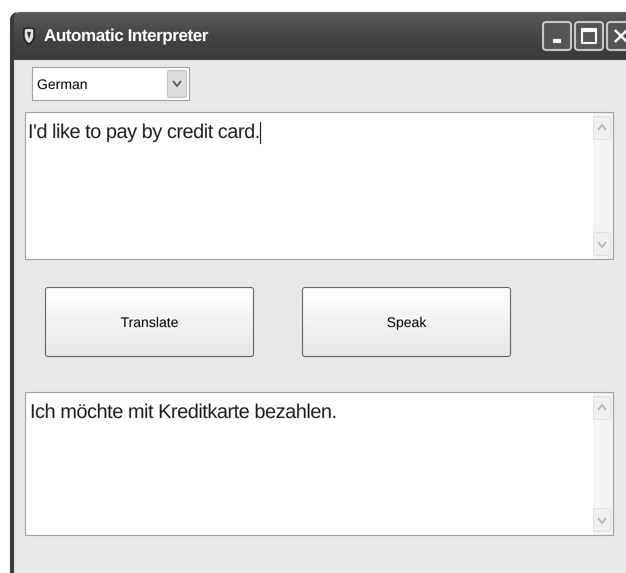  What do you see at coordinates (29, 36) in the screenshot?
I see `shield-icon` at bounding box center [29, 36].